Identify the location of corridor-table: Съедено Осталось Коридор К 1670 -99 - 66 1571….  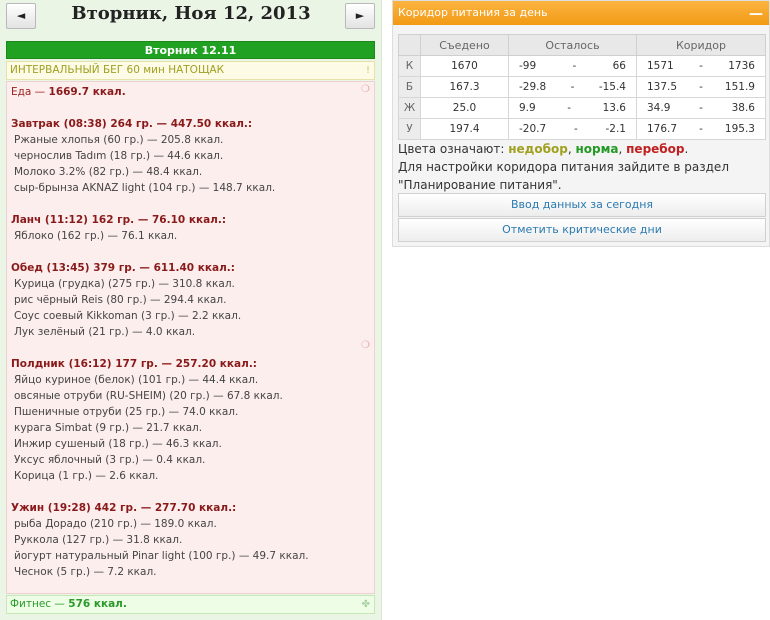
(582, 87).